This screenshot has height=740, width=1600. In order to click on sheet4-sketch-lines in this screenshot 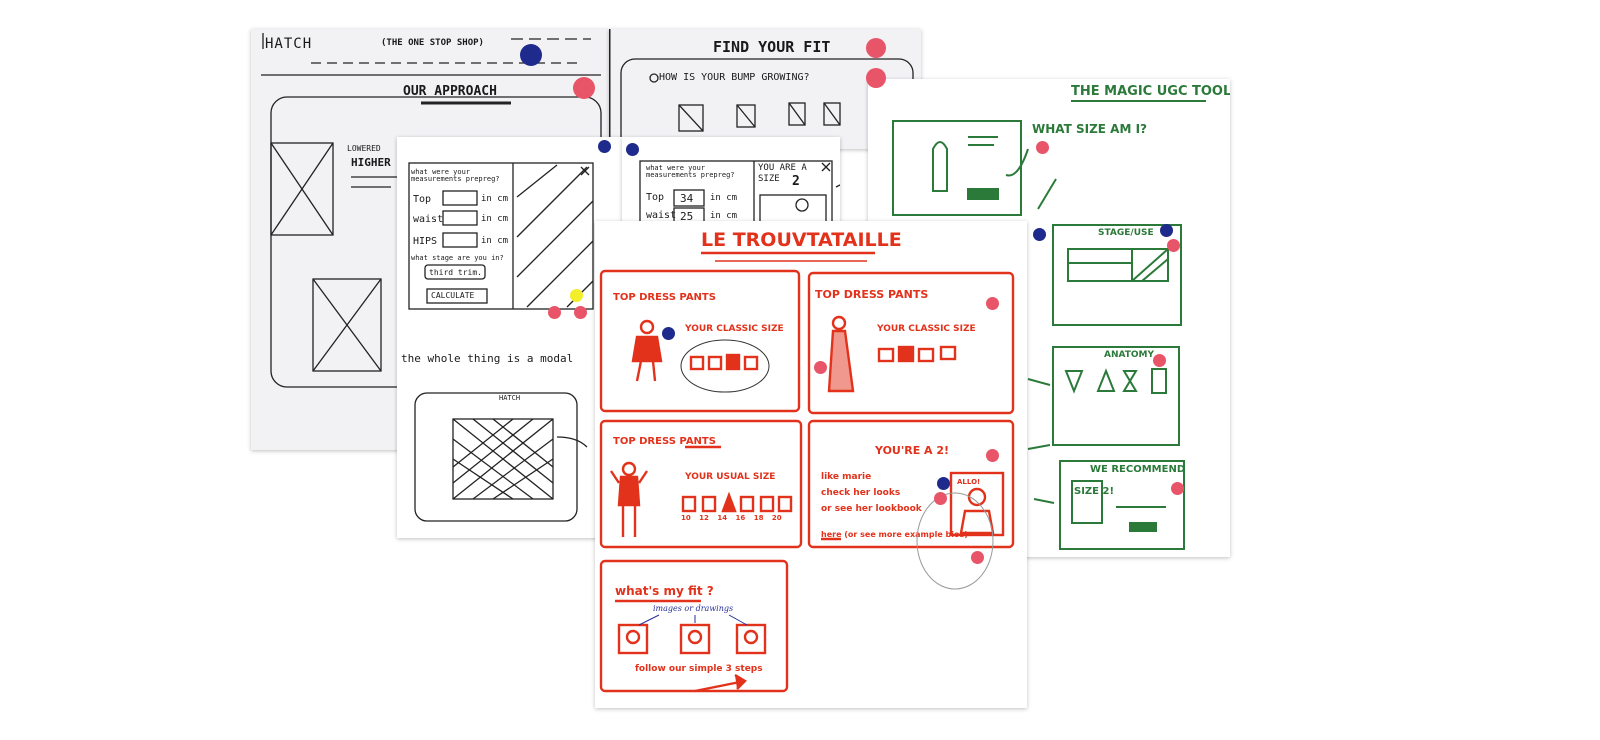, I will do `click(739, 191)`.